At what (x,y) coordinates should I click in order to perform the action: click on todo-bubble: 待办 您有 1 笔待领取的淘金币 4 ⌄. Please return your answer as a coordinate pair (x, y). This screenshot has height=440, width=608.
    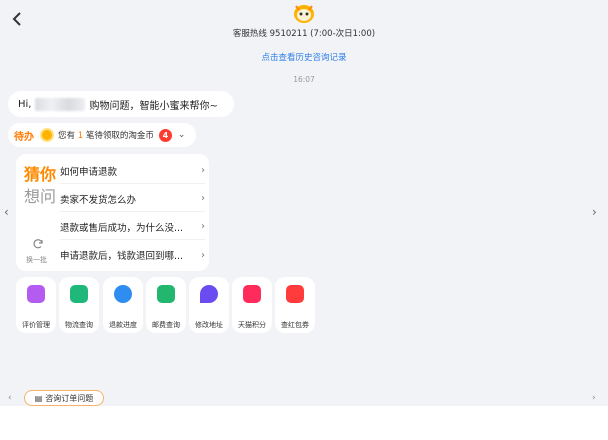
    Looking at the image, I should click on (102, 135).